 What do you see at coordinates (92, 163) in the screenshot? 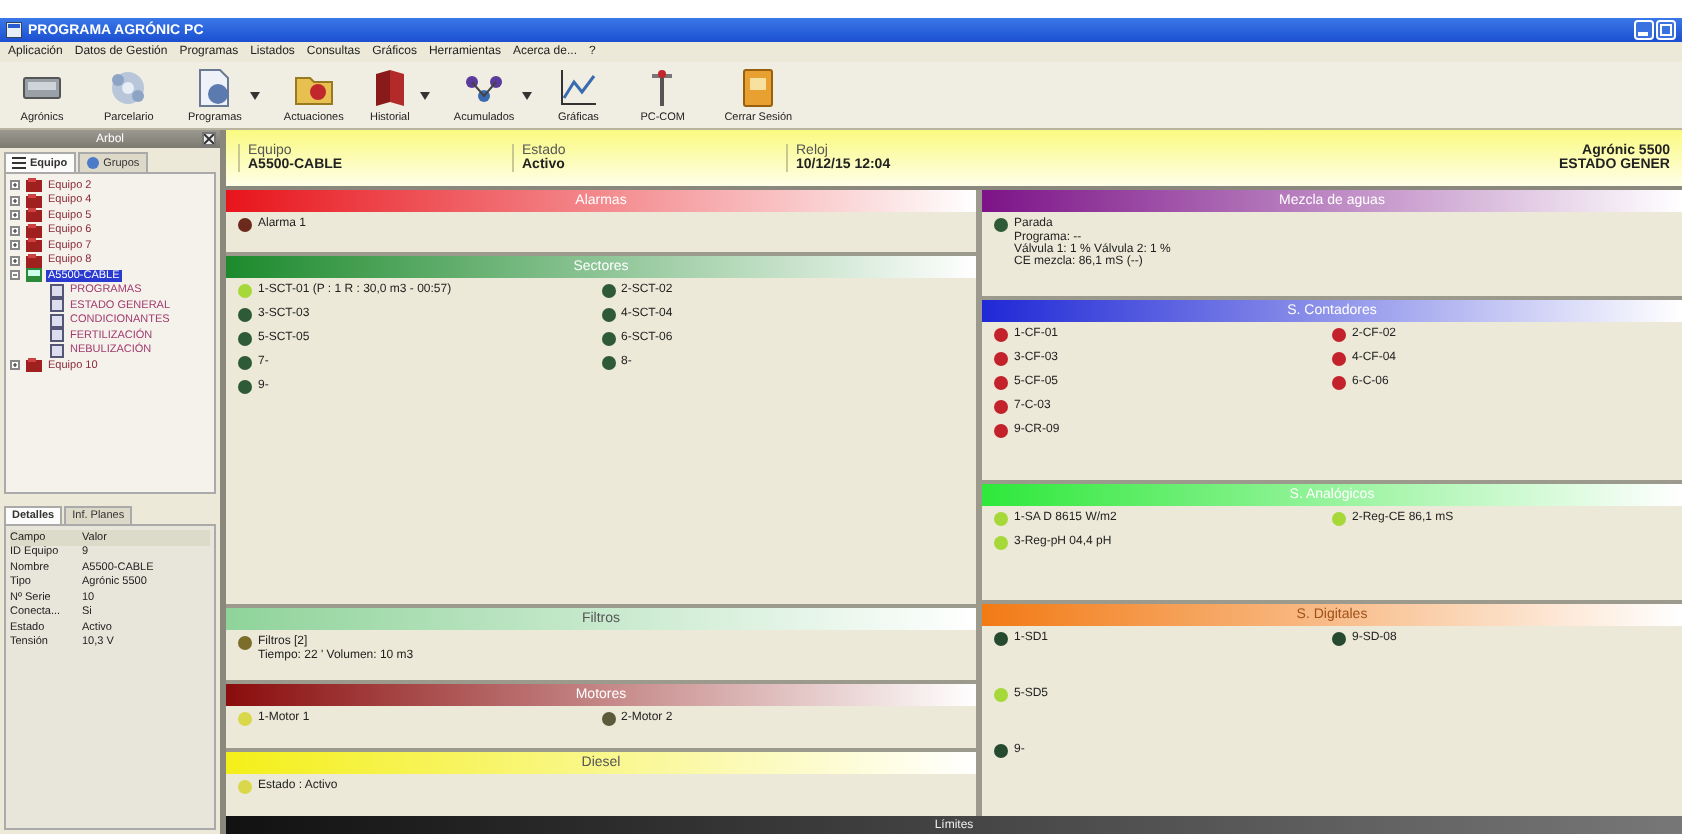
I see `globe-icon` at bounding box center [92, 163].